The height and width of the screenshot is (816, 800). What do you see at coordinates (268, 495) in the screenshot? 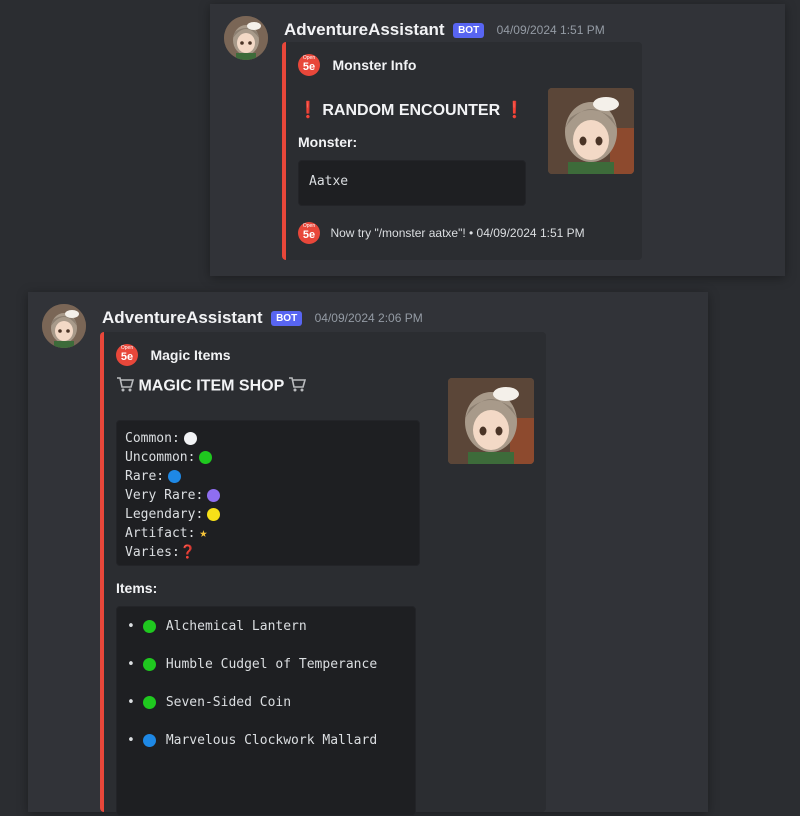
I see `key-row-very-rare: Very Rare:` at bounding box center [268, 495].